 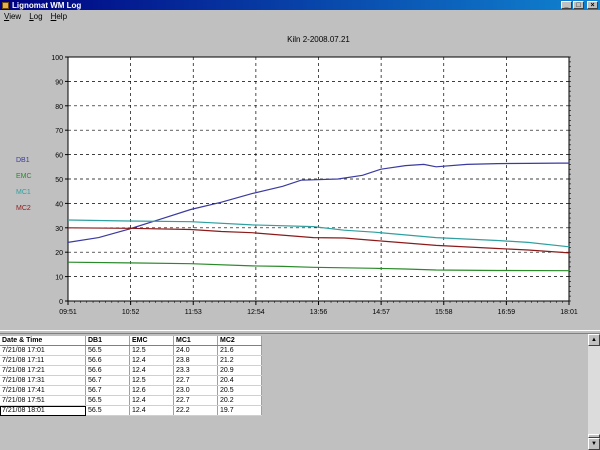 I want to click on column-header-emc: EMC, so click(x=151, y=341).